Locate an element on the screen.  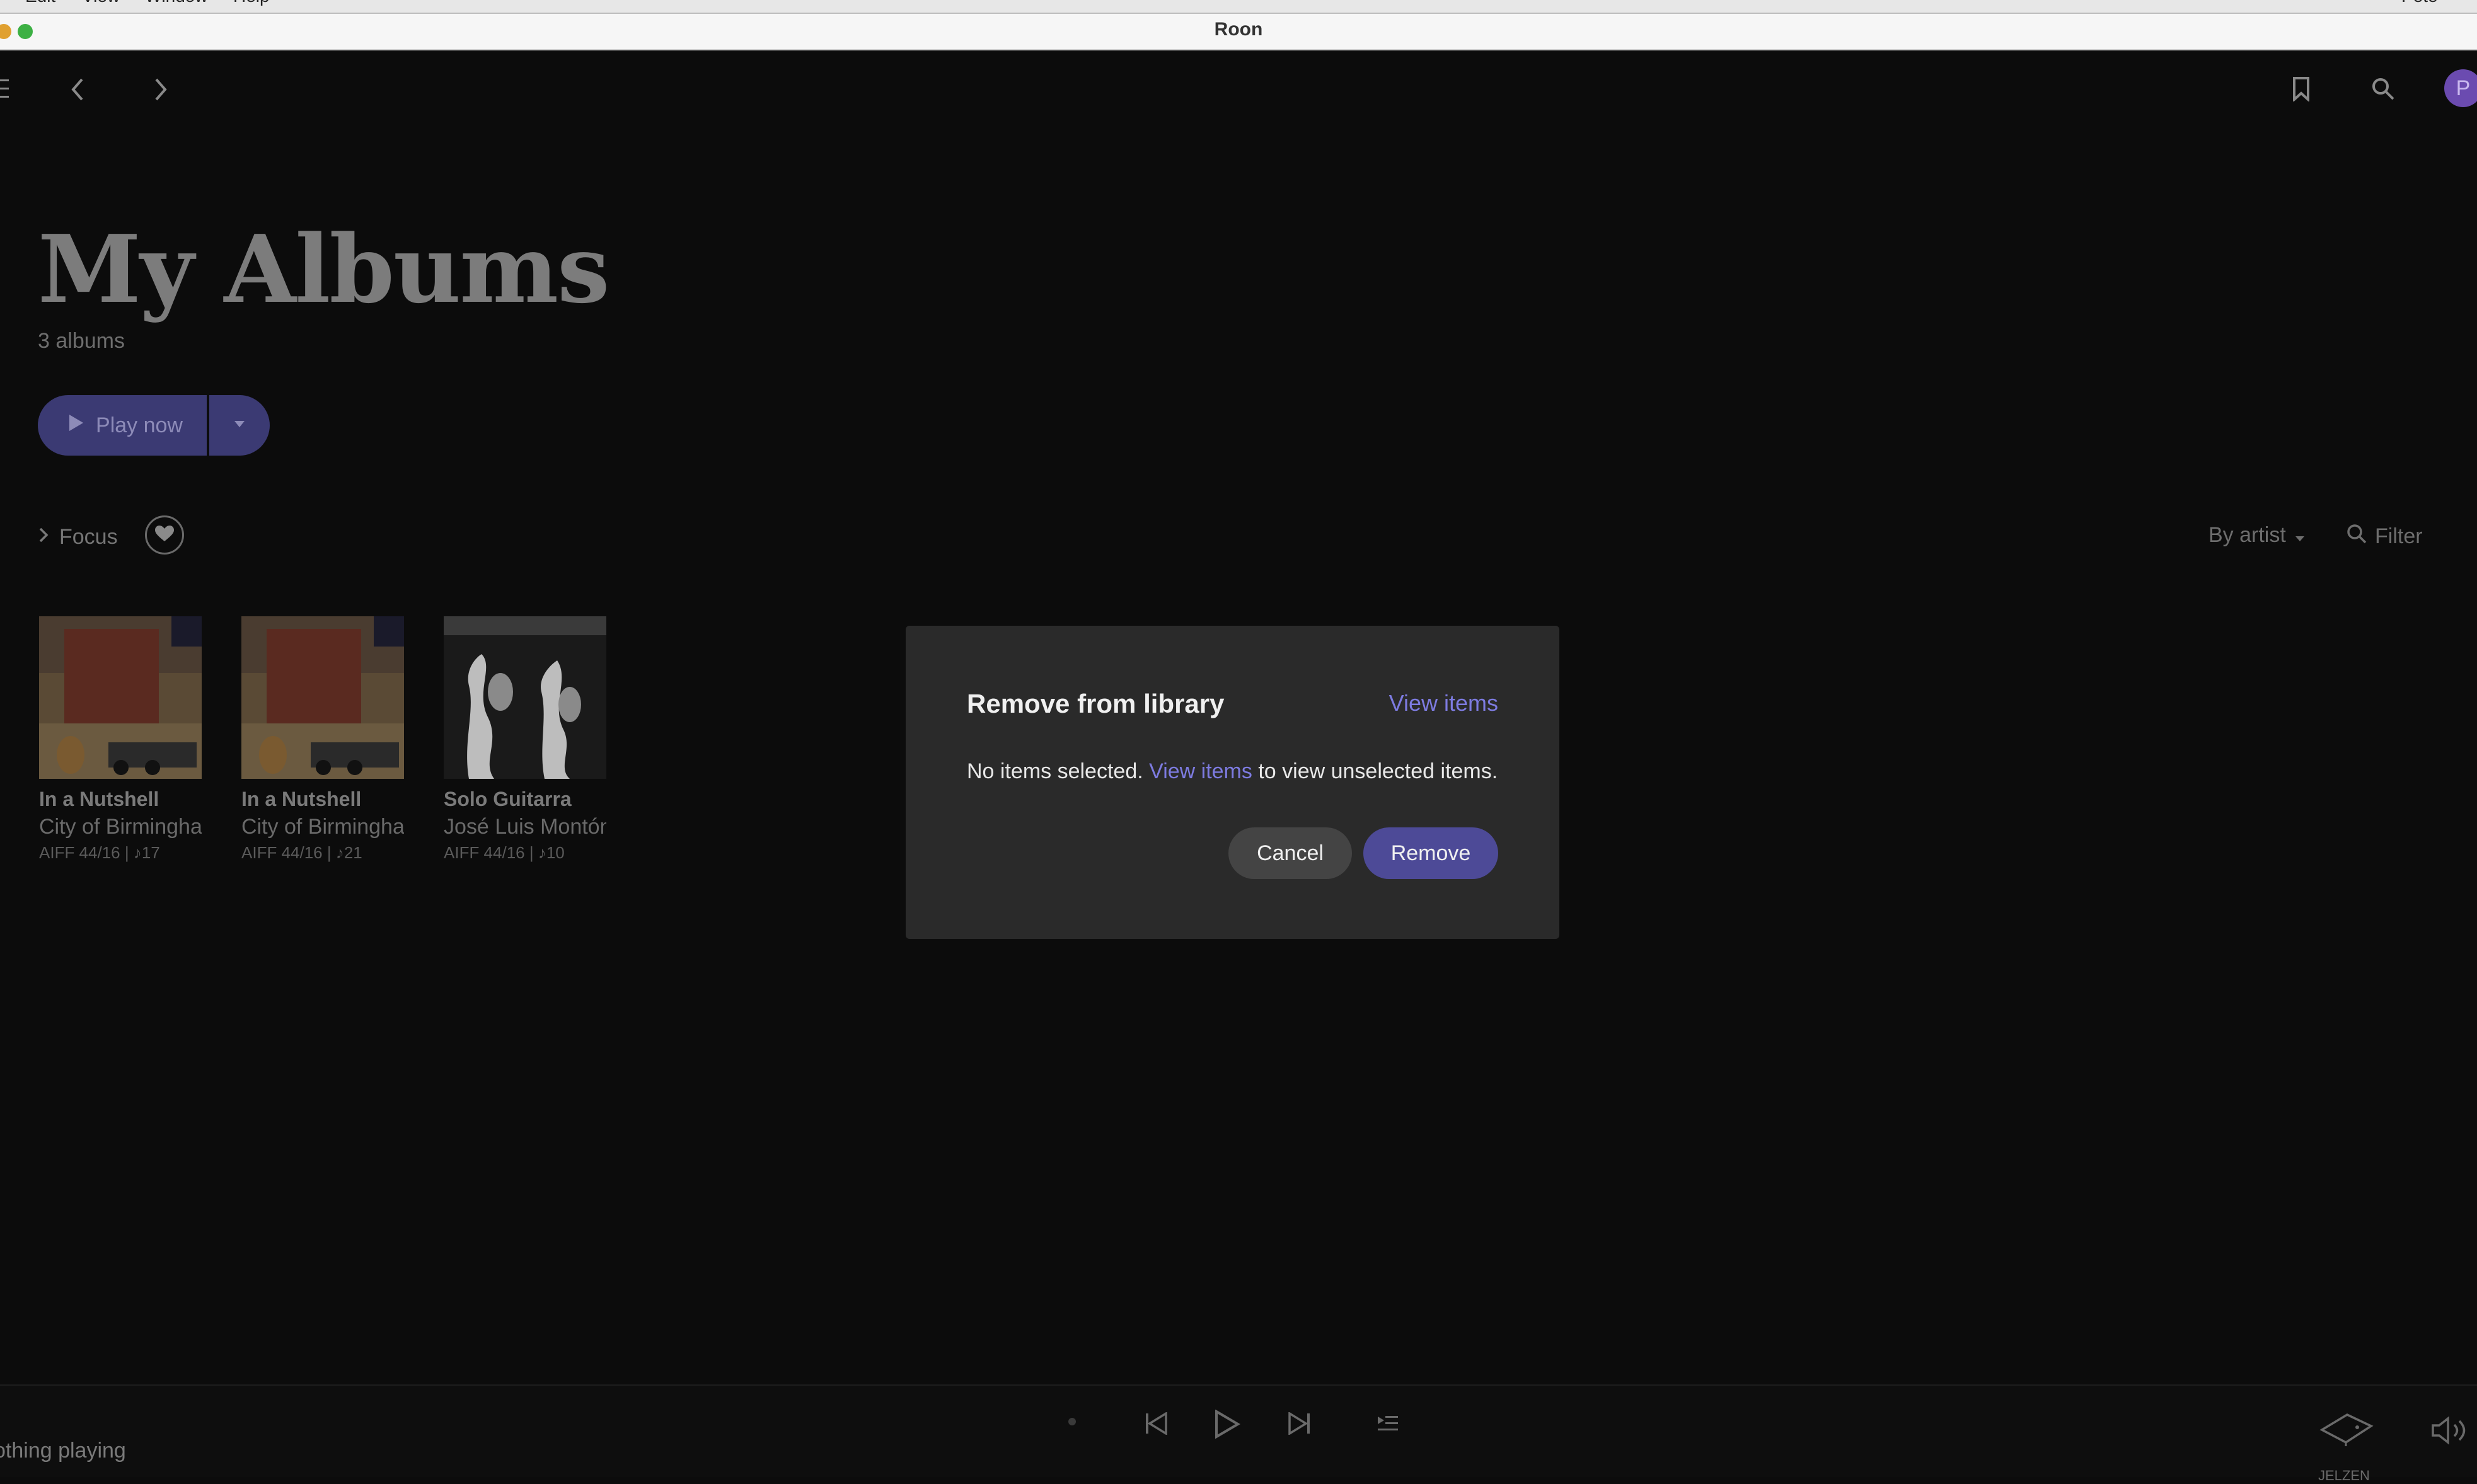
bookmark-button is located at coordinates (2302, 88).